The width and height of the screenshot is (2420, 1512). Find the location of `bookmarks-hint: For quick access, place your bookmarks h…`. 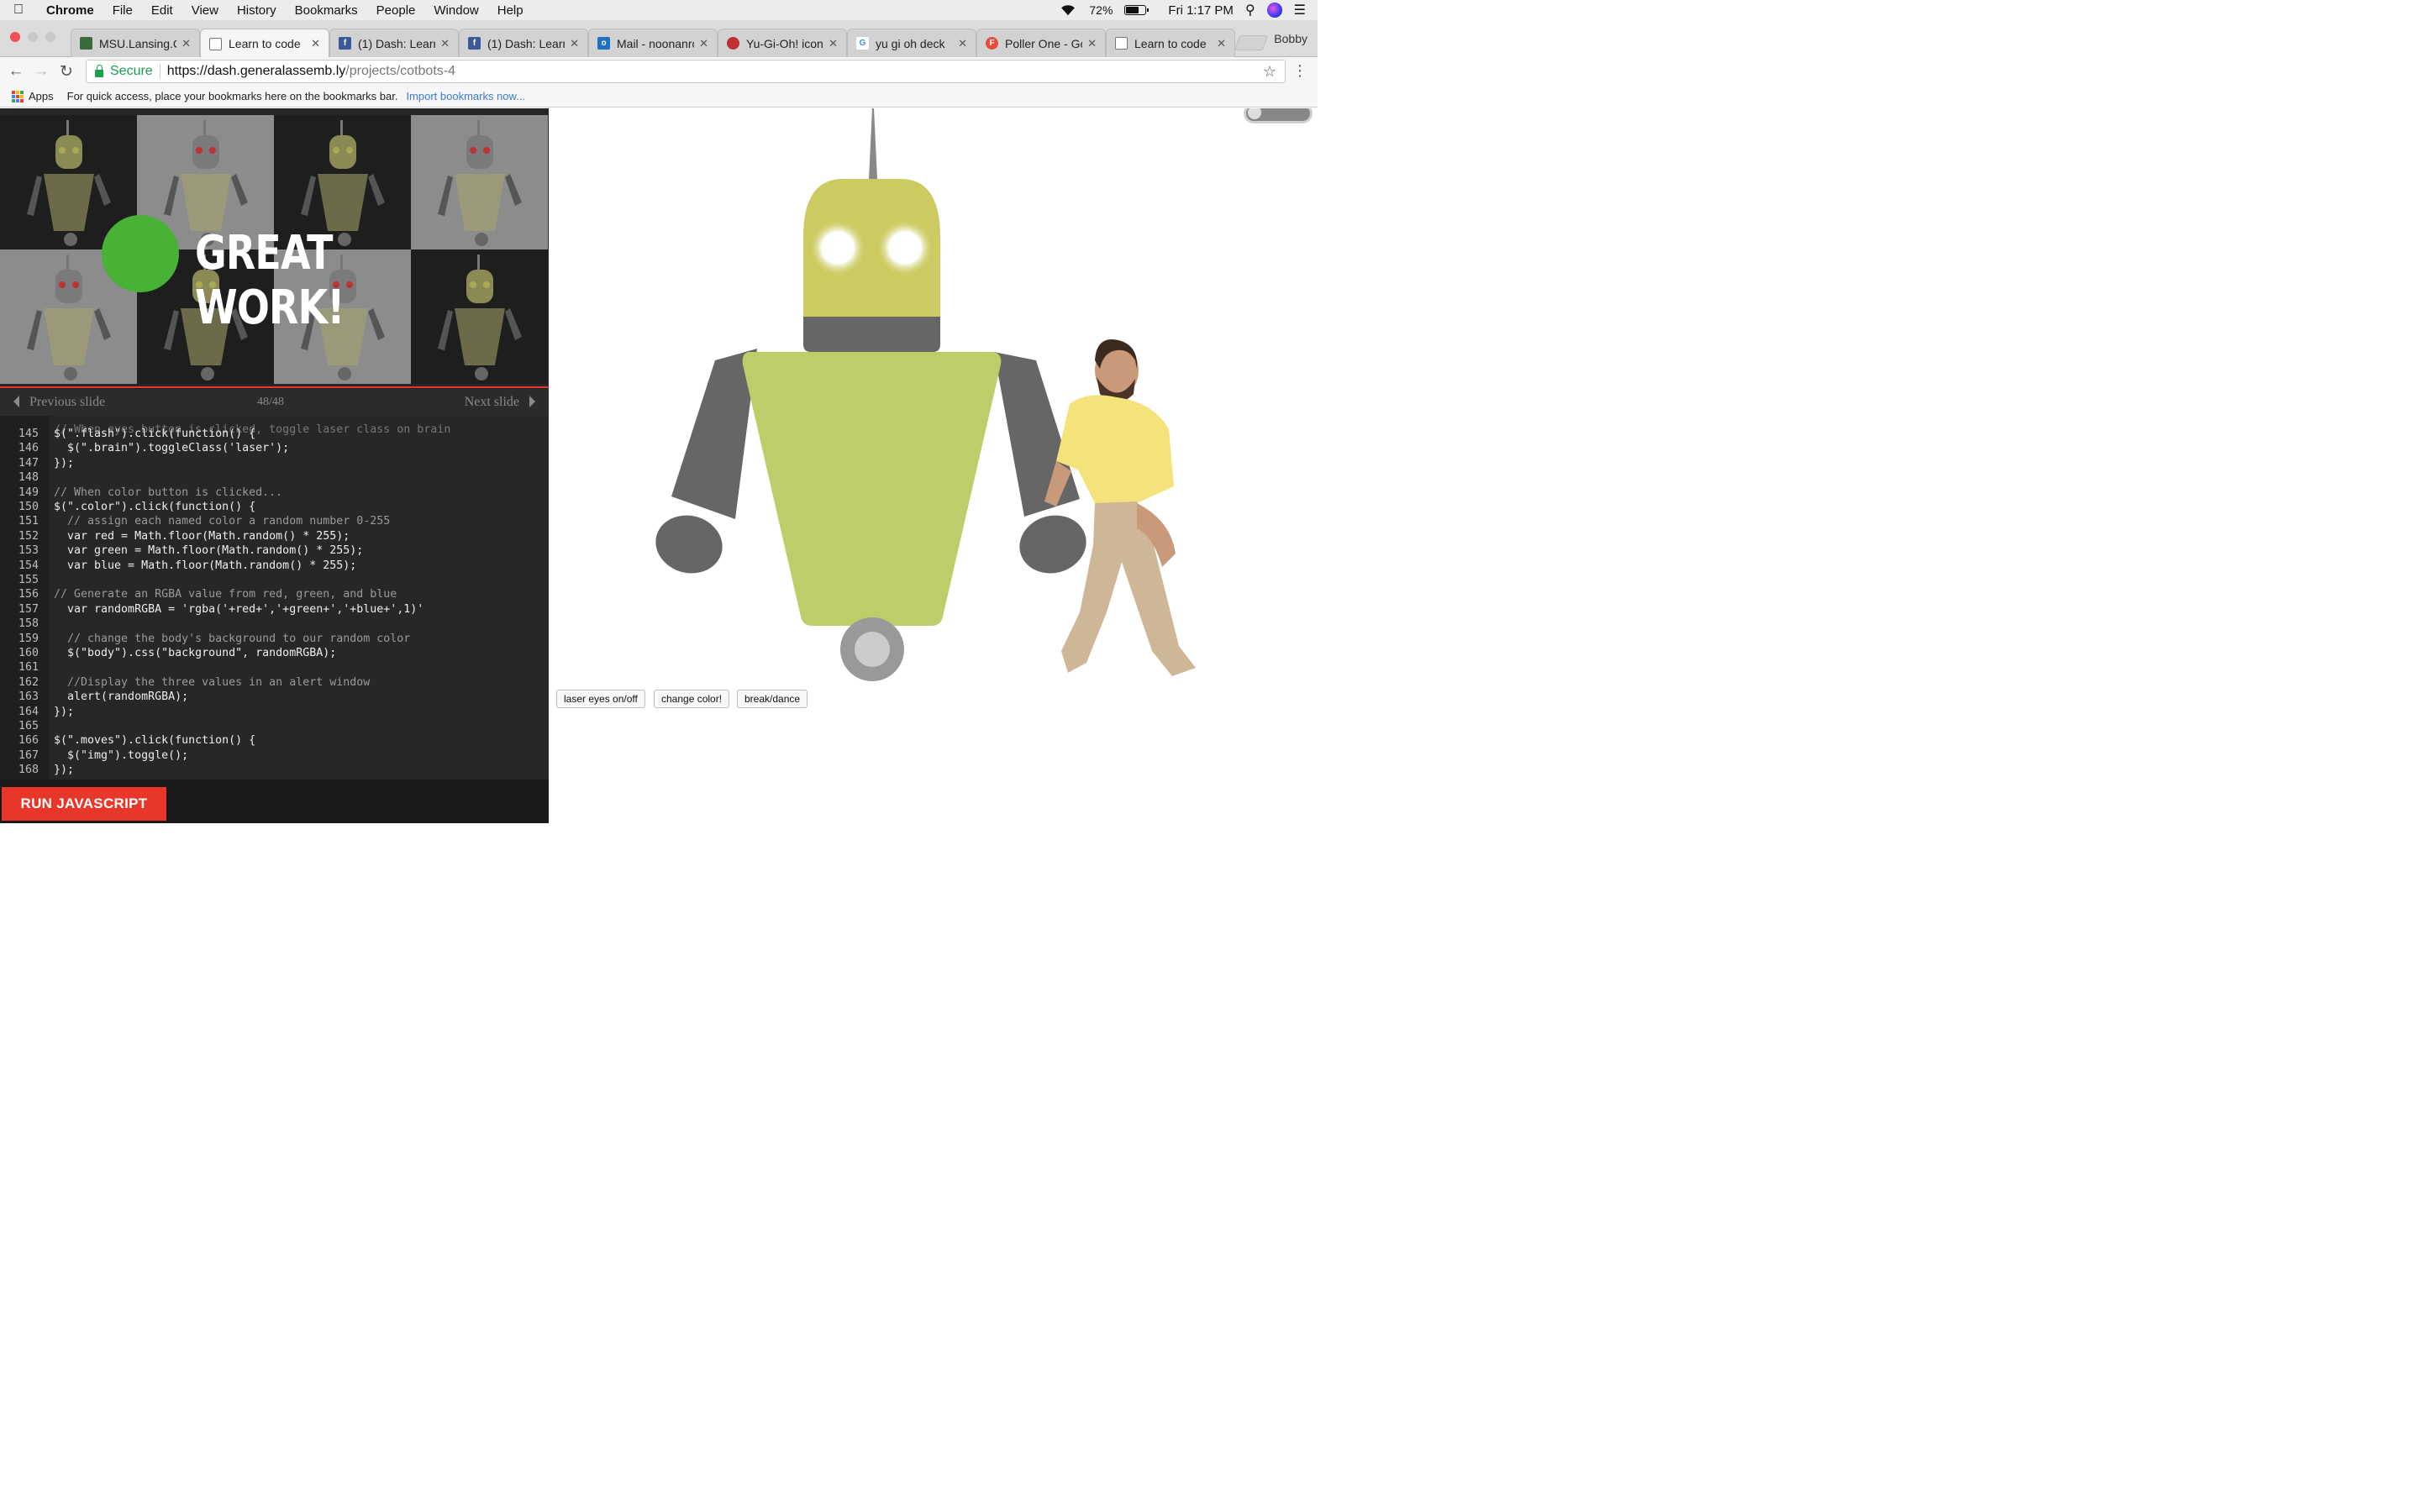

bookmarks-hint: For quick access, place your bookmarks h… is located at coordinates (232, 96).